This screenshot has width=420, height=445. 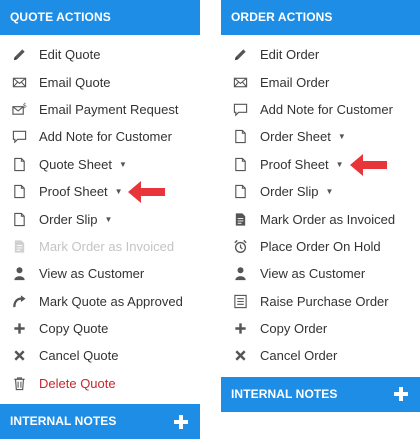 I want to click on email-order-action: Email Order, so click(x=320, y=81).